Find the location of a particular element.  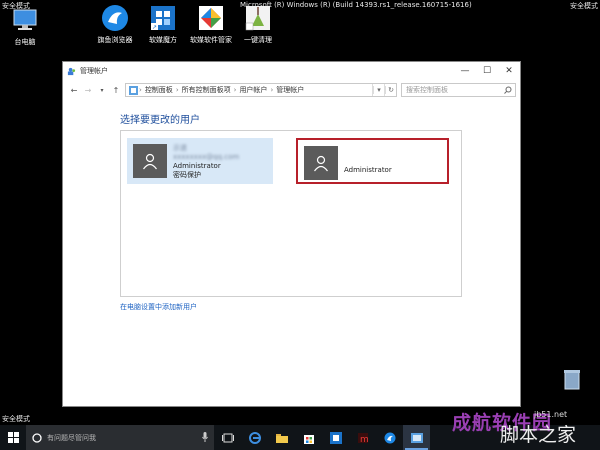

manager-icon is located at coordinates (211, 18).